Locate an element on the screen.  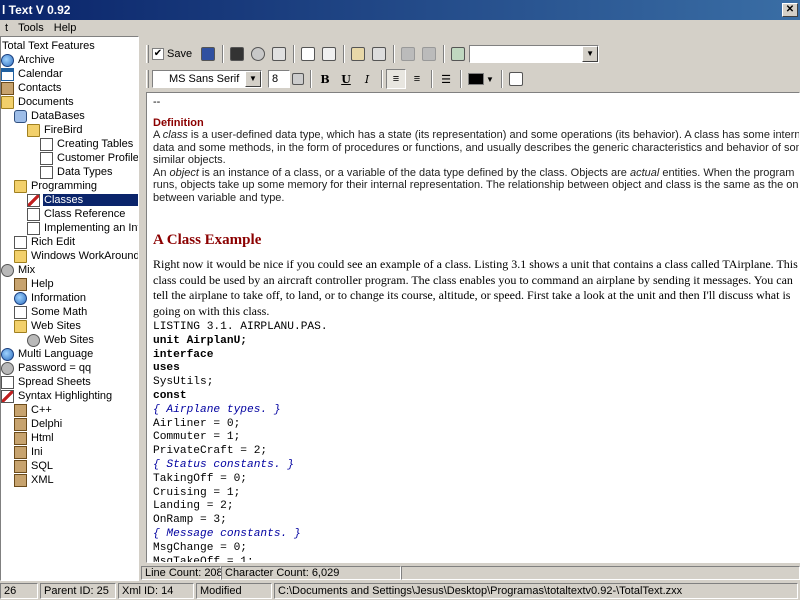
paste-special-button is located at coordinates (379, 54).